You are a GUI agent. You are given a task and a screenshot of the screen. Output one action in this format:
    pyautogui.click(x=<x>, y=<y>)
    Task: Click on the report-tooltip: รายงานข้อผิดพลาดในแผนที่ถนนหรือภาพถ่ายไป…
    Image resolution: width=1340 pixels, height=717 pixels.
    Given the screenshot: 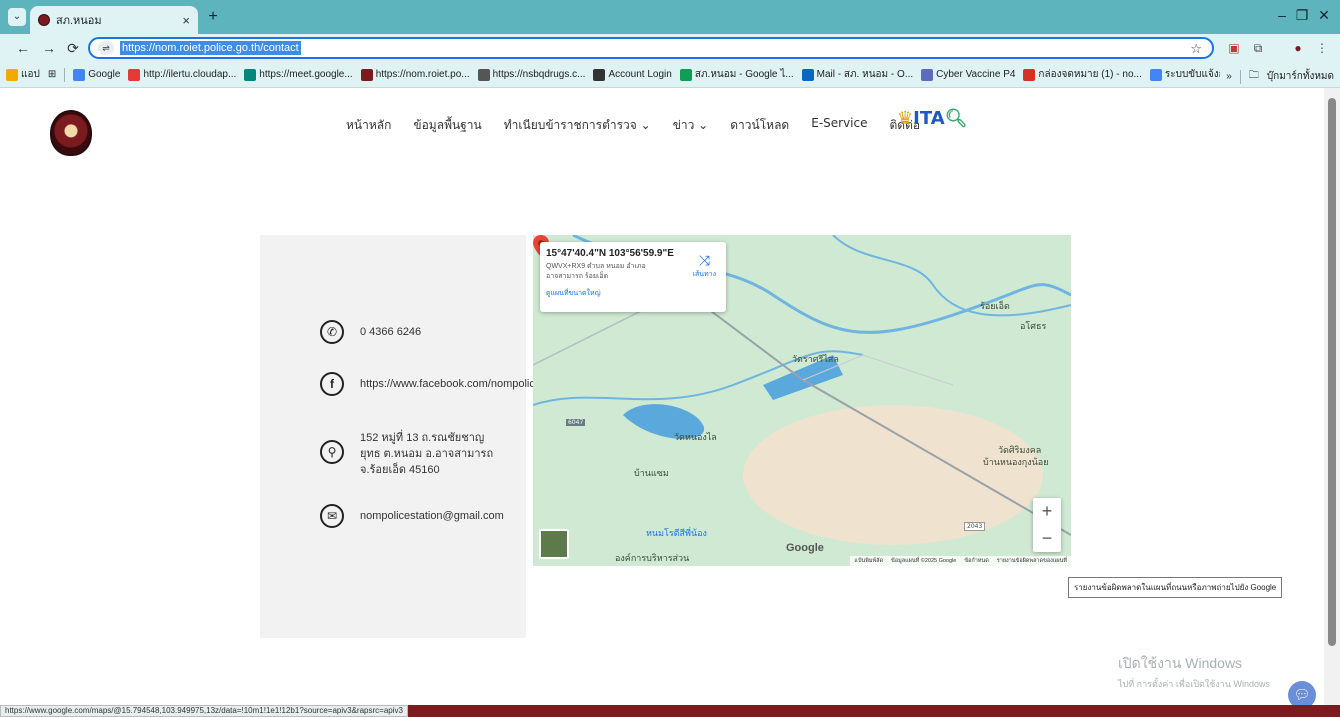 What is the action you would take?
    pyautogui.click(x=1175, y=587)
    